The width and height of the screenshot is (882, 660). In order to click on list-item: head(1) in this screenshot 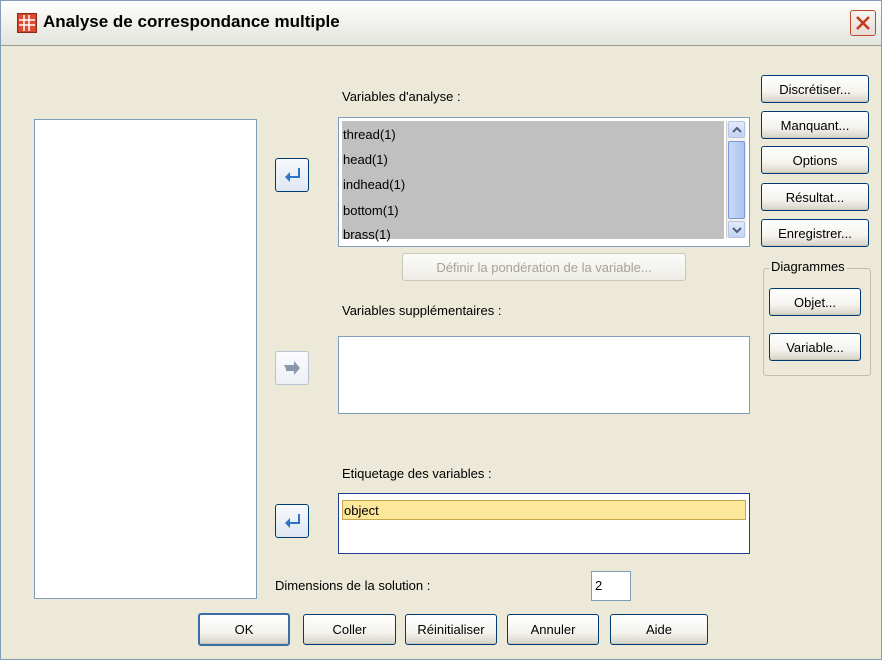, I will do `click(365, 159)`.